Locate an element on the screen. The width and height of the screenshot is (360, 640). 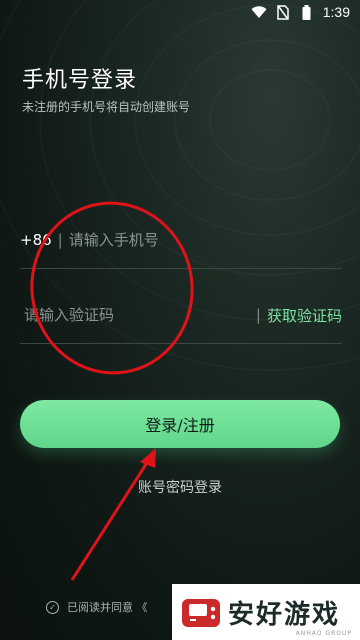
phone-divider is located at coordinates (181, 268).